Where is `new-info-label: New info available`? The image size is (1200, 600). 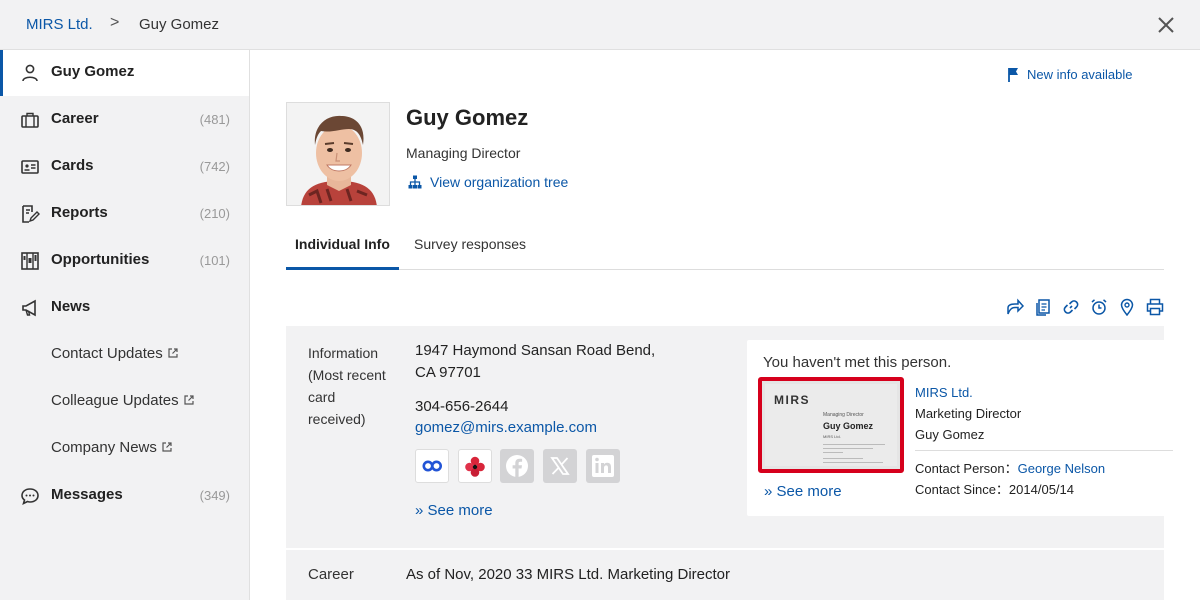
new-info-label: New info available is located at coordinates (1080, 74).